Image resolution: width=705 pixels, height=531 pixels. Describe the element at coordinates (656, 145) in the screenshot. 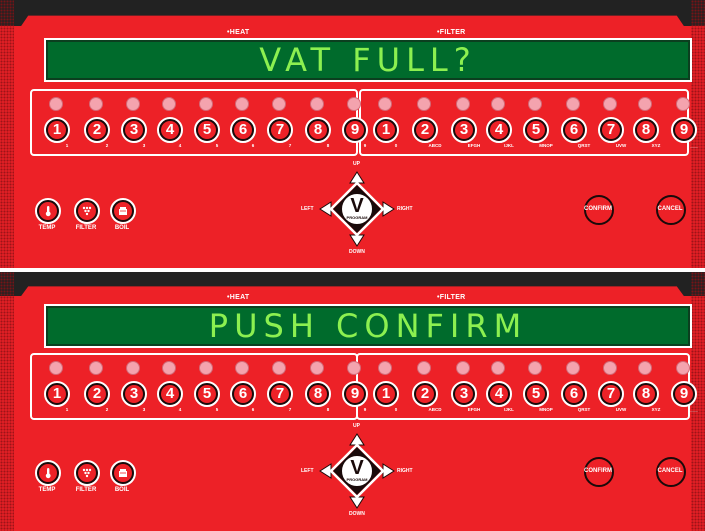

I see `key-sublabel: XYZ` at that location.